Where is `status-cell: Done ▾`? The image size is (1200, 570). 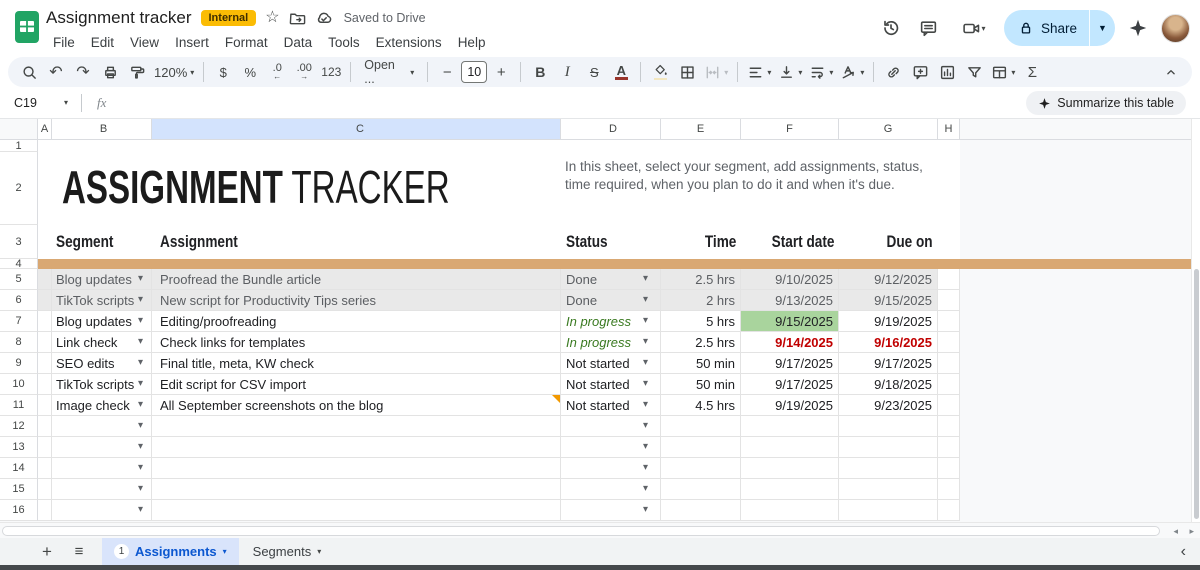 status-cell: Done ▾ is located at coordinates (611, 300).